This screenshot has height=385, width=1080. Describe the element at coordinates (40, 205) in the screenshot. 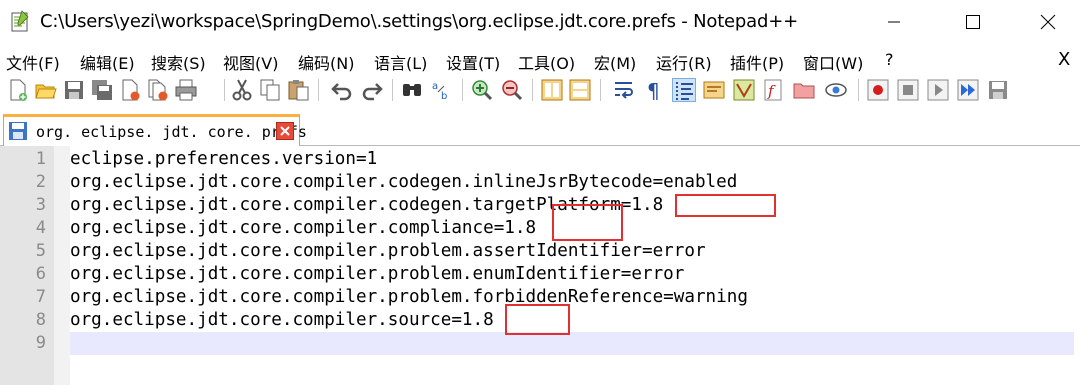

I see `line-number: 3` at that location.